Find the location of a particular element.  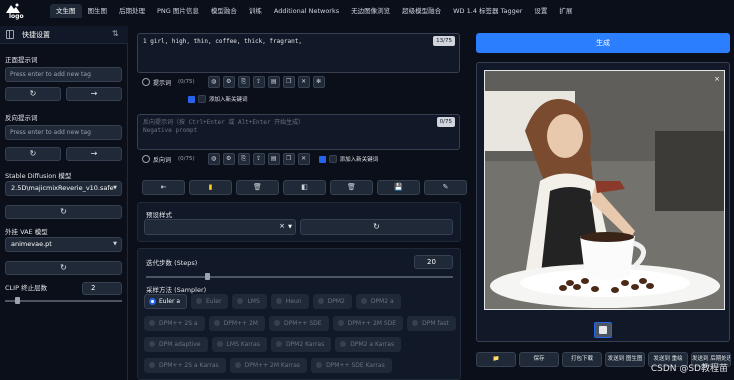

sampler-option-dpm2-a: DPM2 a is located at coordinates (378, 301).